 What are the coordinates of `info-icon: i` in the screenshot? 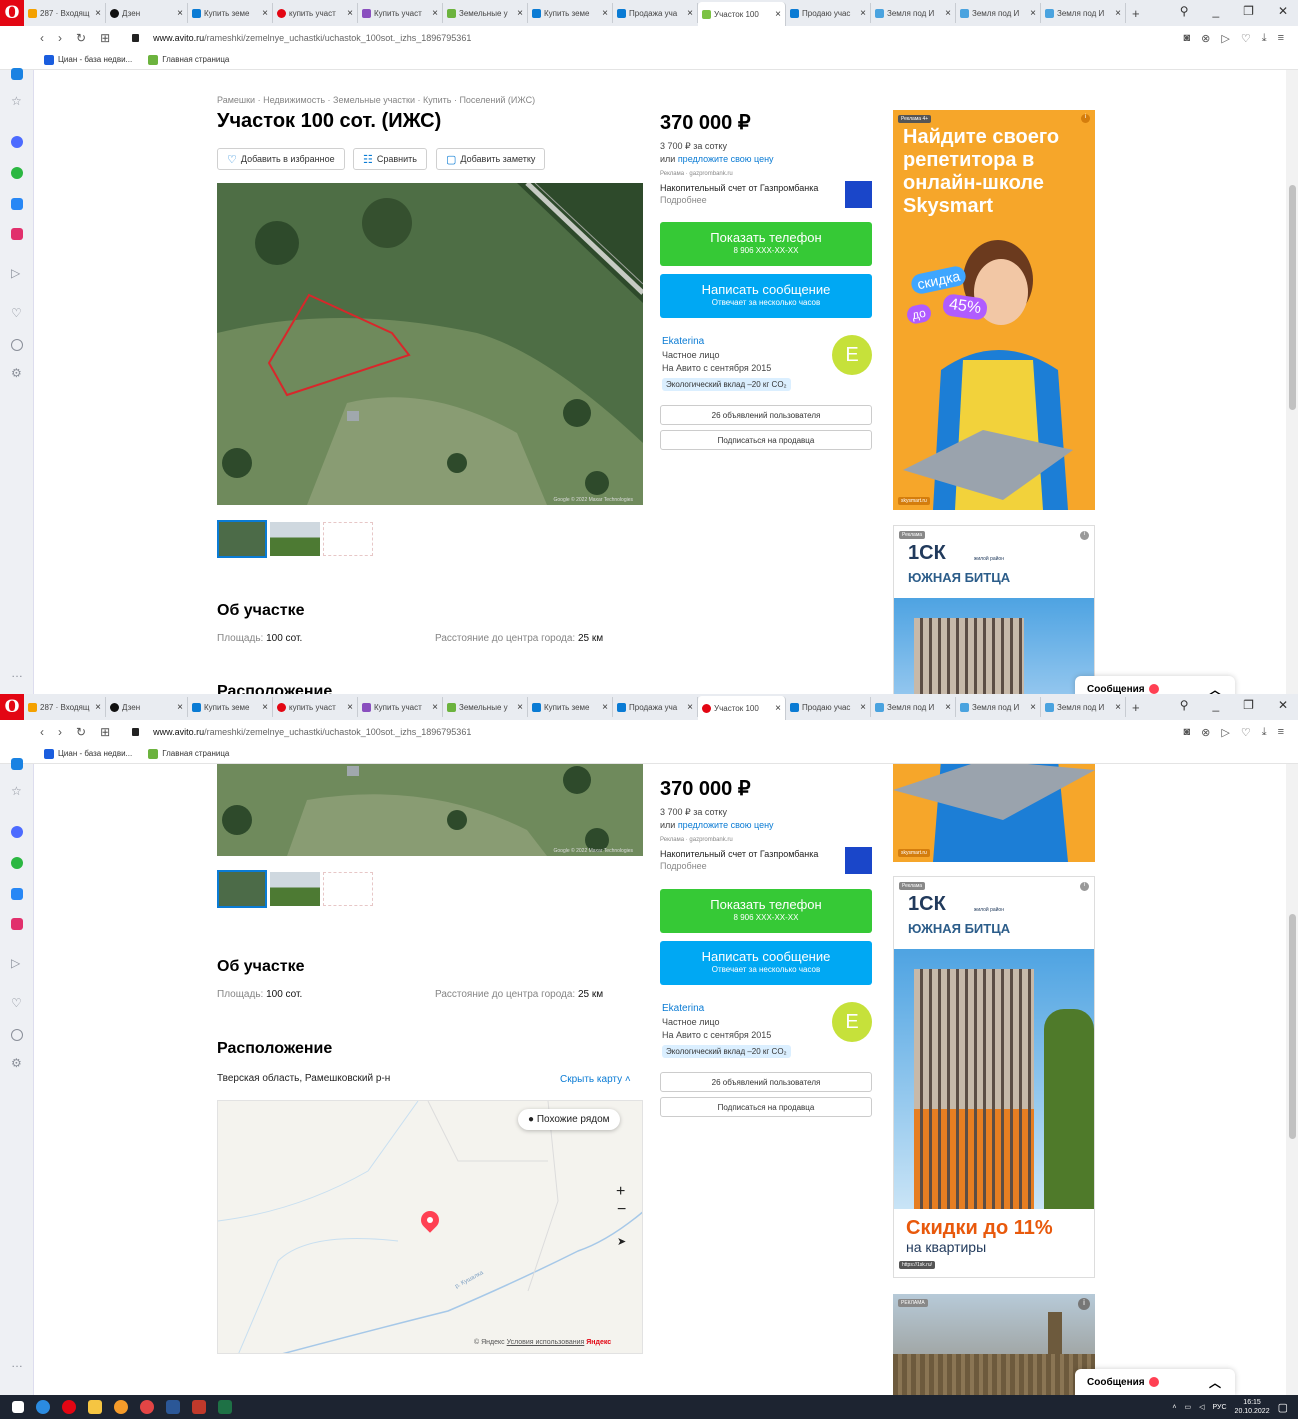 It's located at (1084, 886).